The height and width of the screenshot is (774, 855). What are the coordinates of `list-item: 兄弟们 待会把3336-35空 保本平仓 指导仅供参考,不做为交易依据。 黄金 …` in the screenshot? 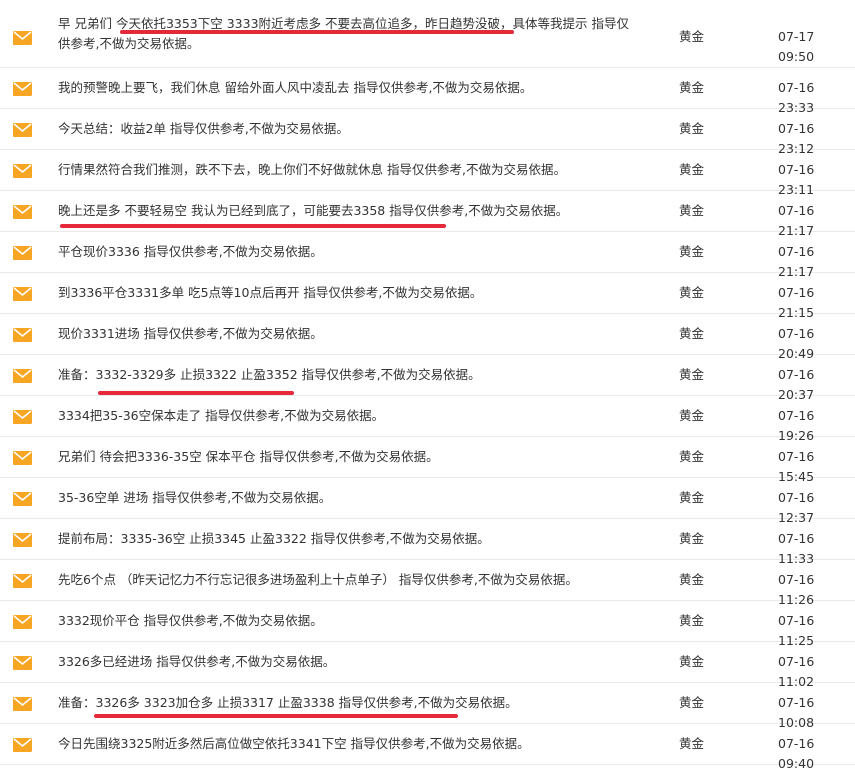 It's located at (427, 460).